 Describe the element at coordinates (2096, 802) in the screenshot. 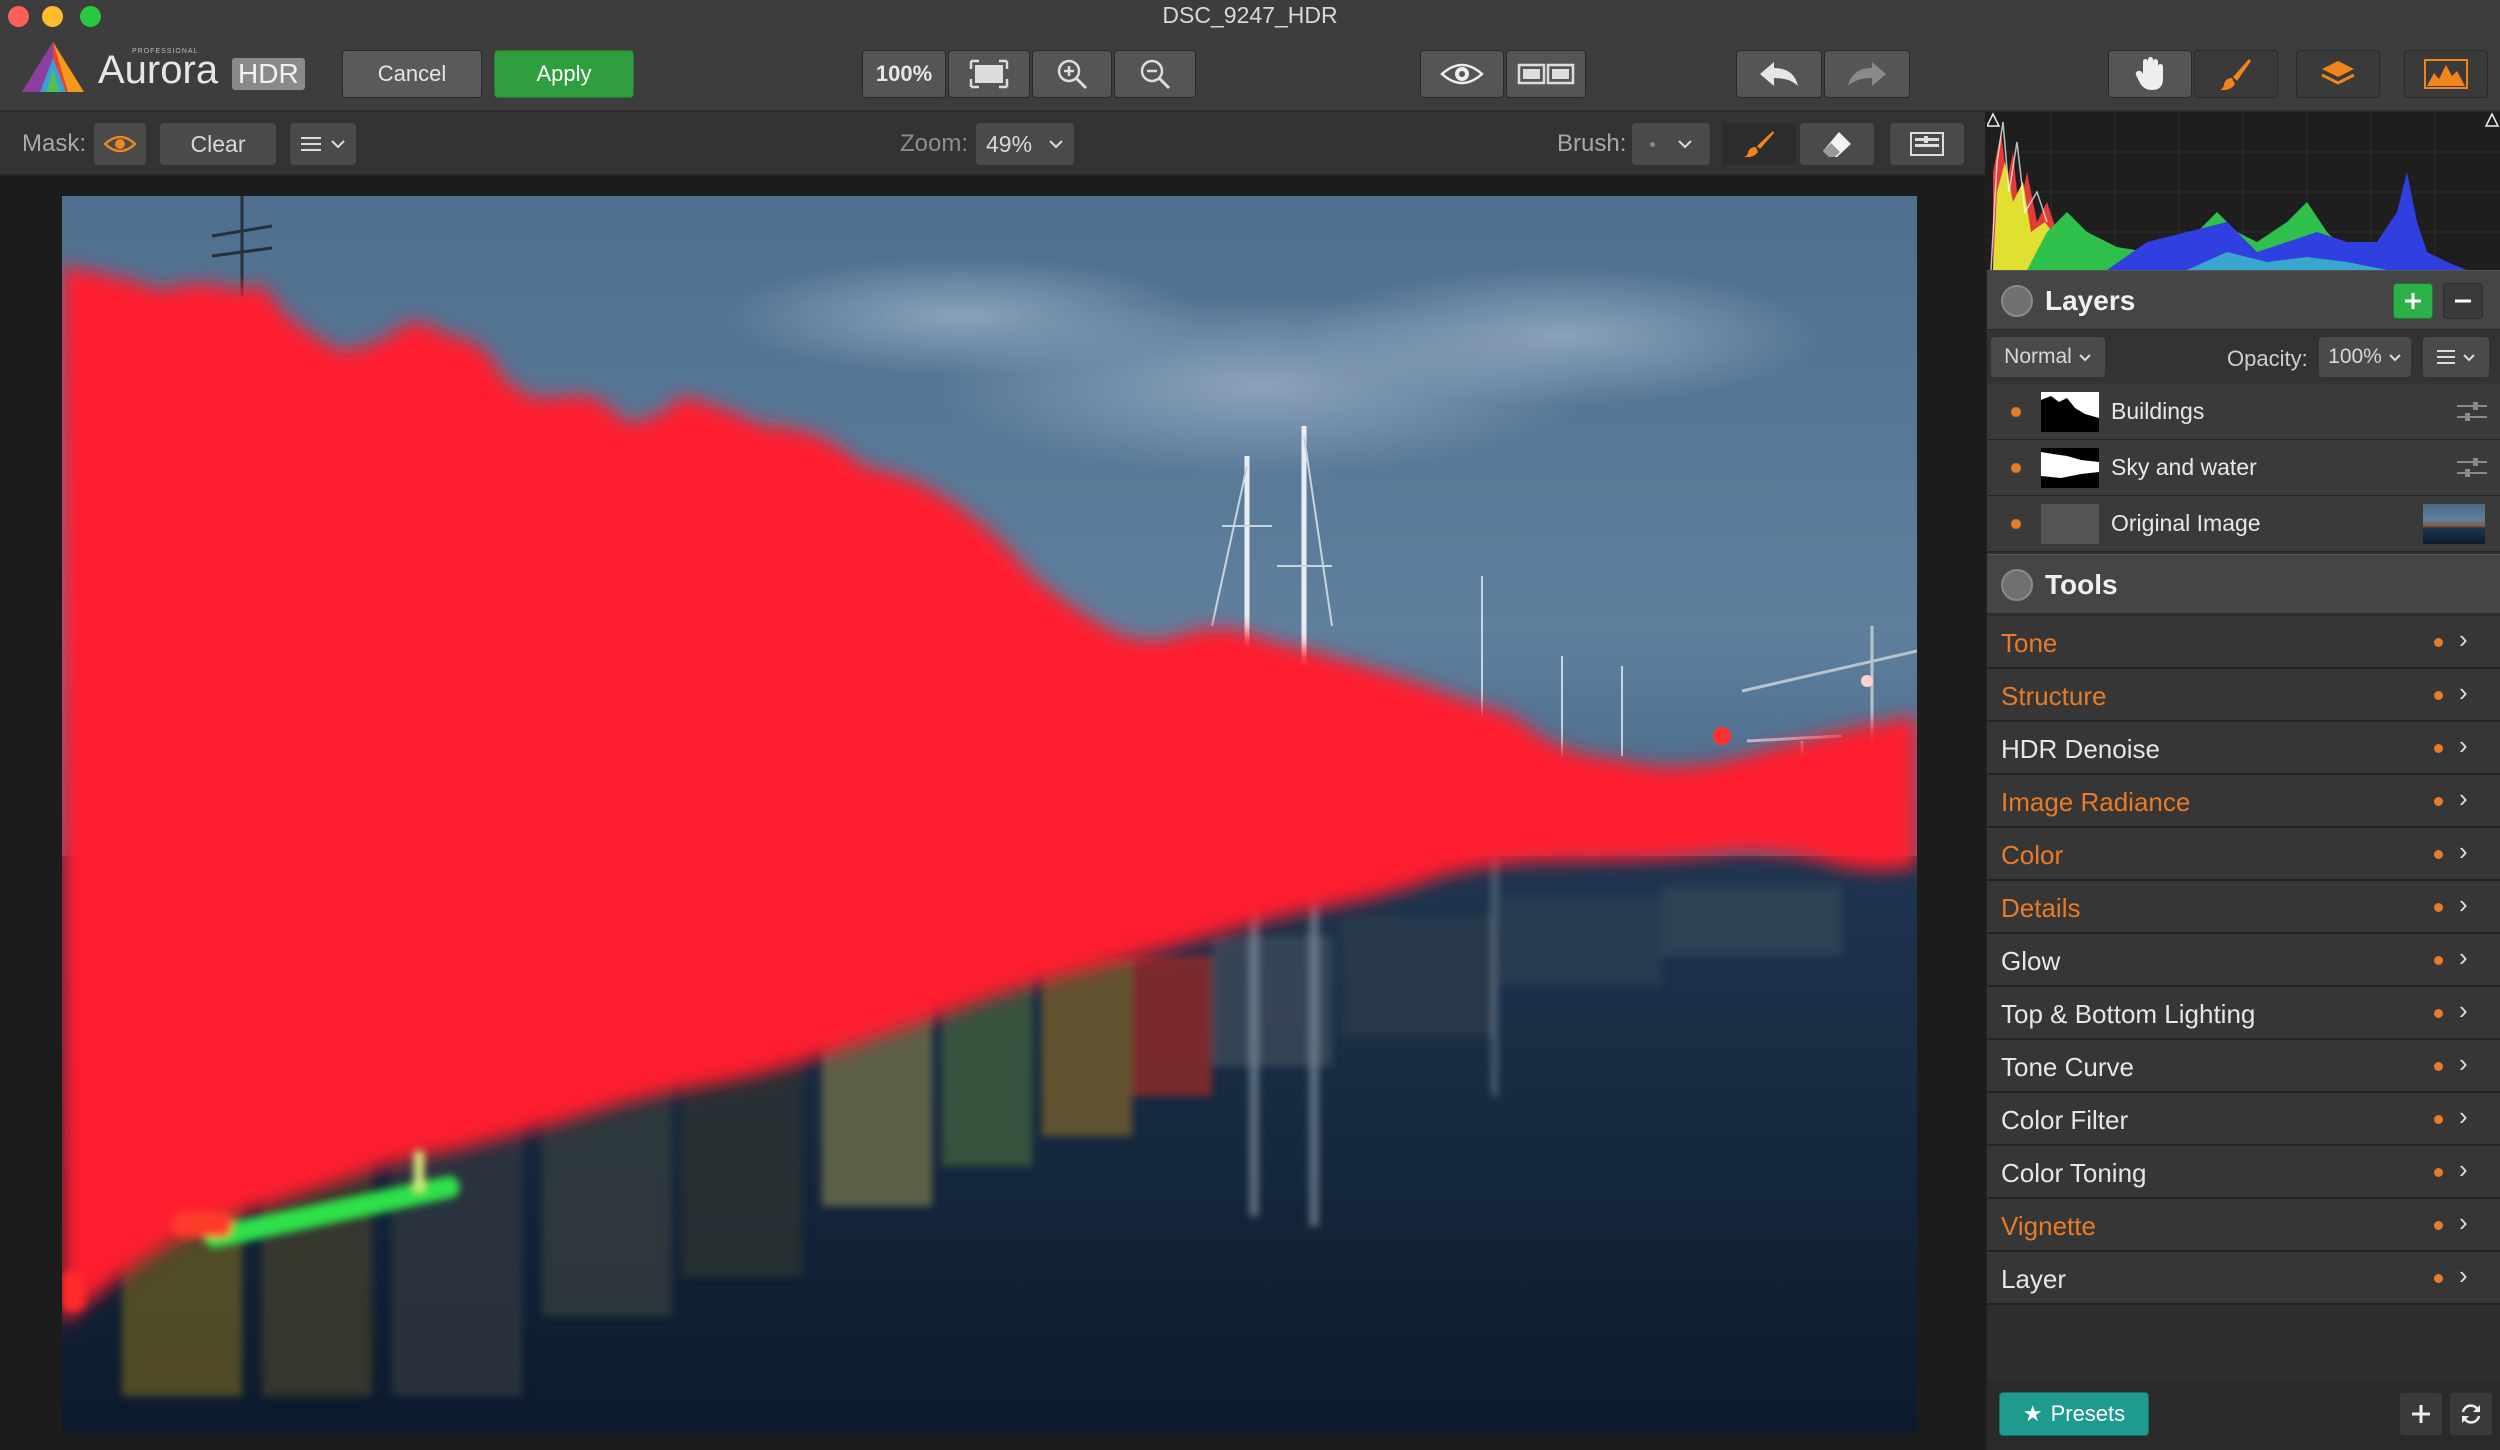

I see `tool-name: Image Radiance` at that location.